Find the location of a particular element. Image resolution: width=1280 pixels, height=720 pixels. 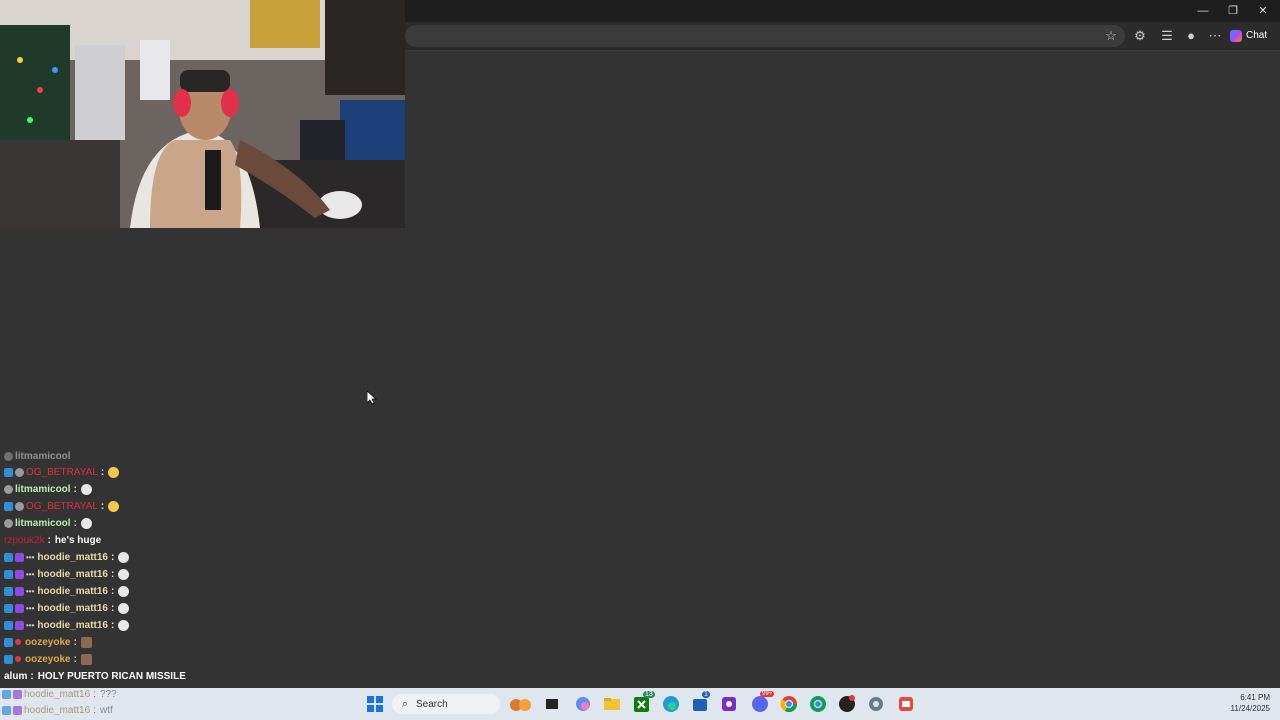

microsoft-store-icon: 1 is located at coordinates (700, 702).